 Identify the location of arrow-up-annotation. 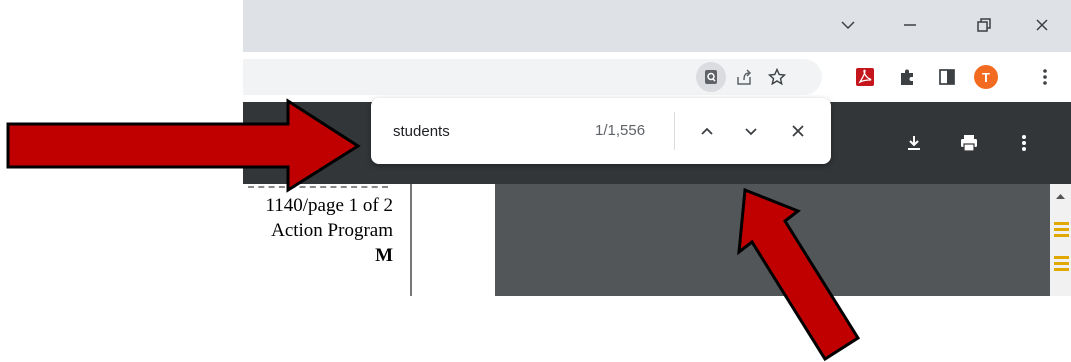
(799, 274).